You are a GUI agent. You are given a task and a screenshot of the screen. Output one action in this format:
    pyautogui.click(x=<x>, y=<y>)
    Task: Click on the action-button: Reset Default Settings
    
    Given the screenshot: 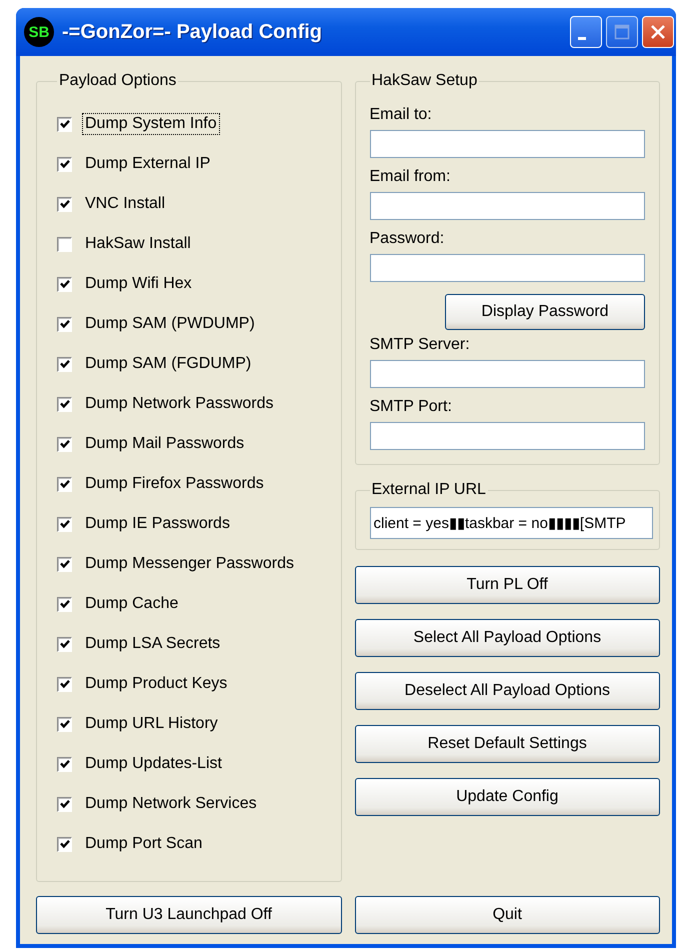 What is the action you would take?
    pyautogui.click(x=507, y=744)
    